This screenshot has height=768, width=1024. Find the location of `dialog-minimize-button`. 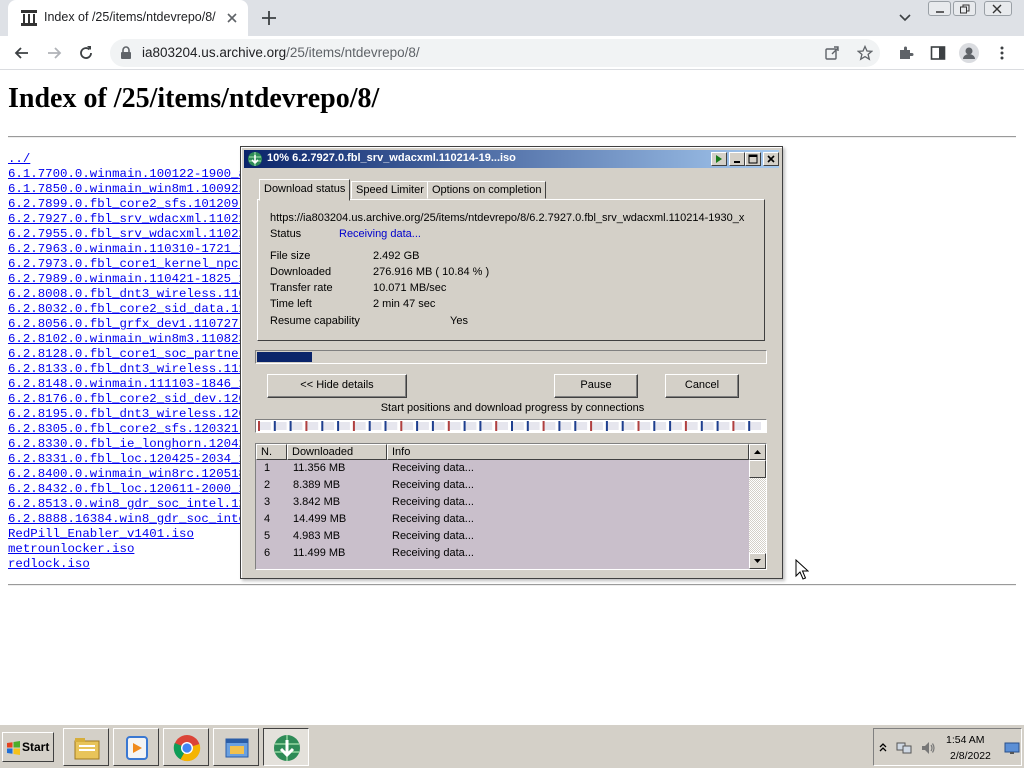

dialog-minimize-button is located at coordinates (737, 159).